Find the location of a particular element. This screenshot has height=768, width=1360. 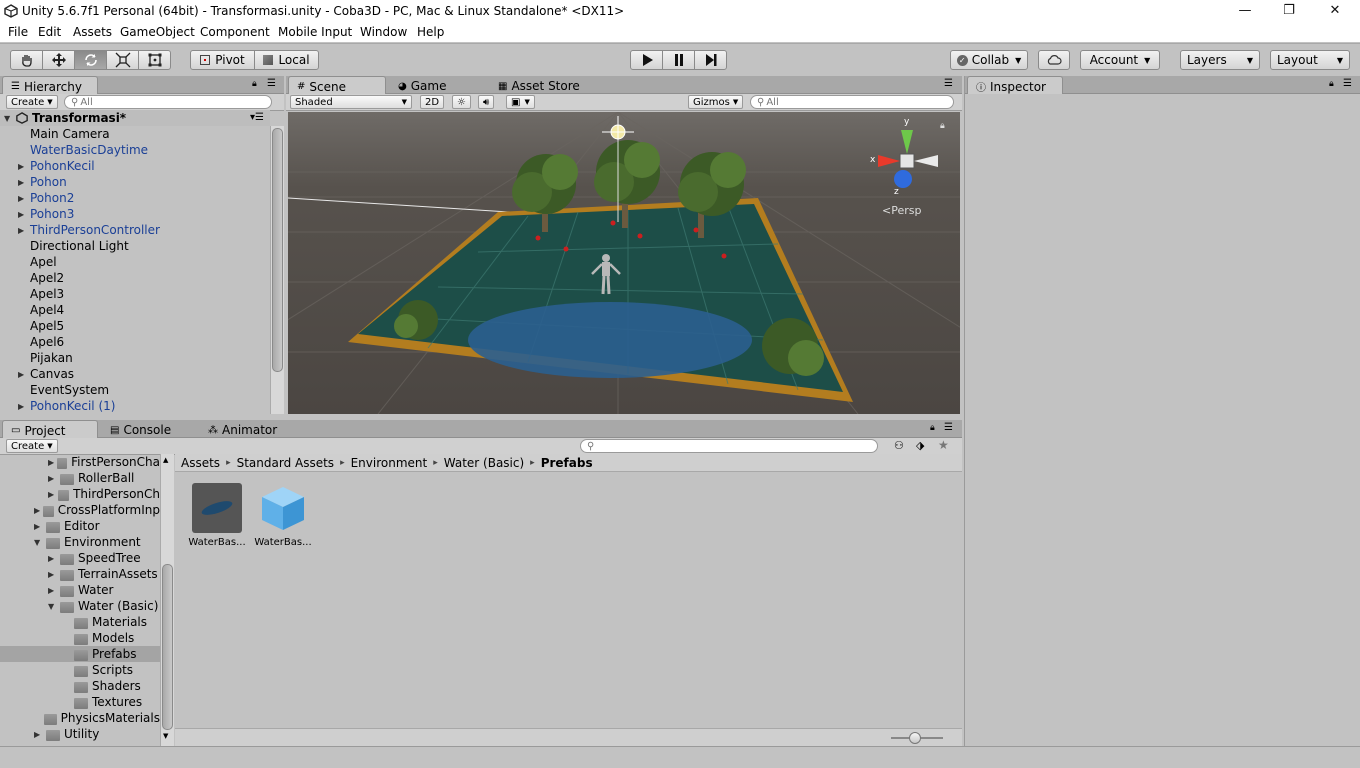

tab-game: ◕ Game is located at coordinates (422, 85).